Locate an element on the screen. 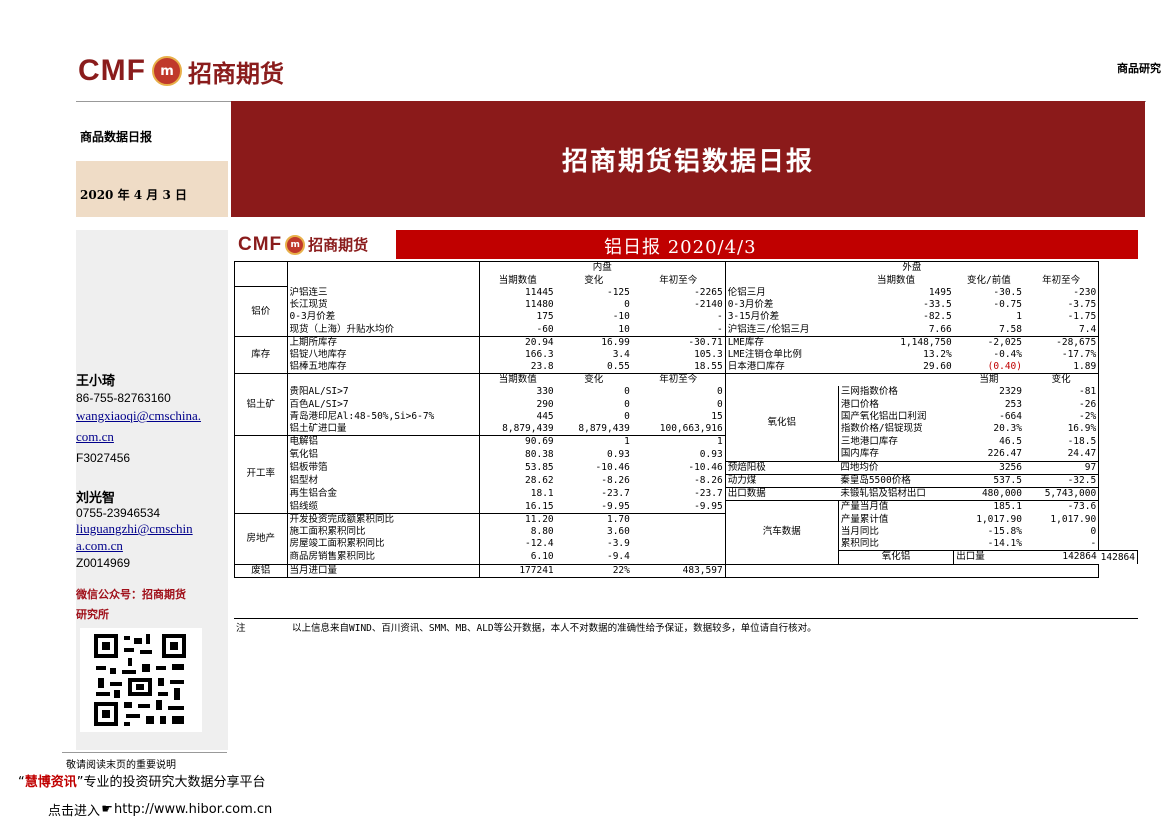  table-cell: 105.3 is located at coordinates (708, 354).